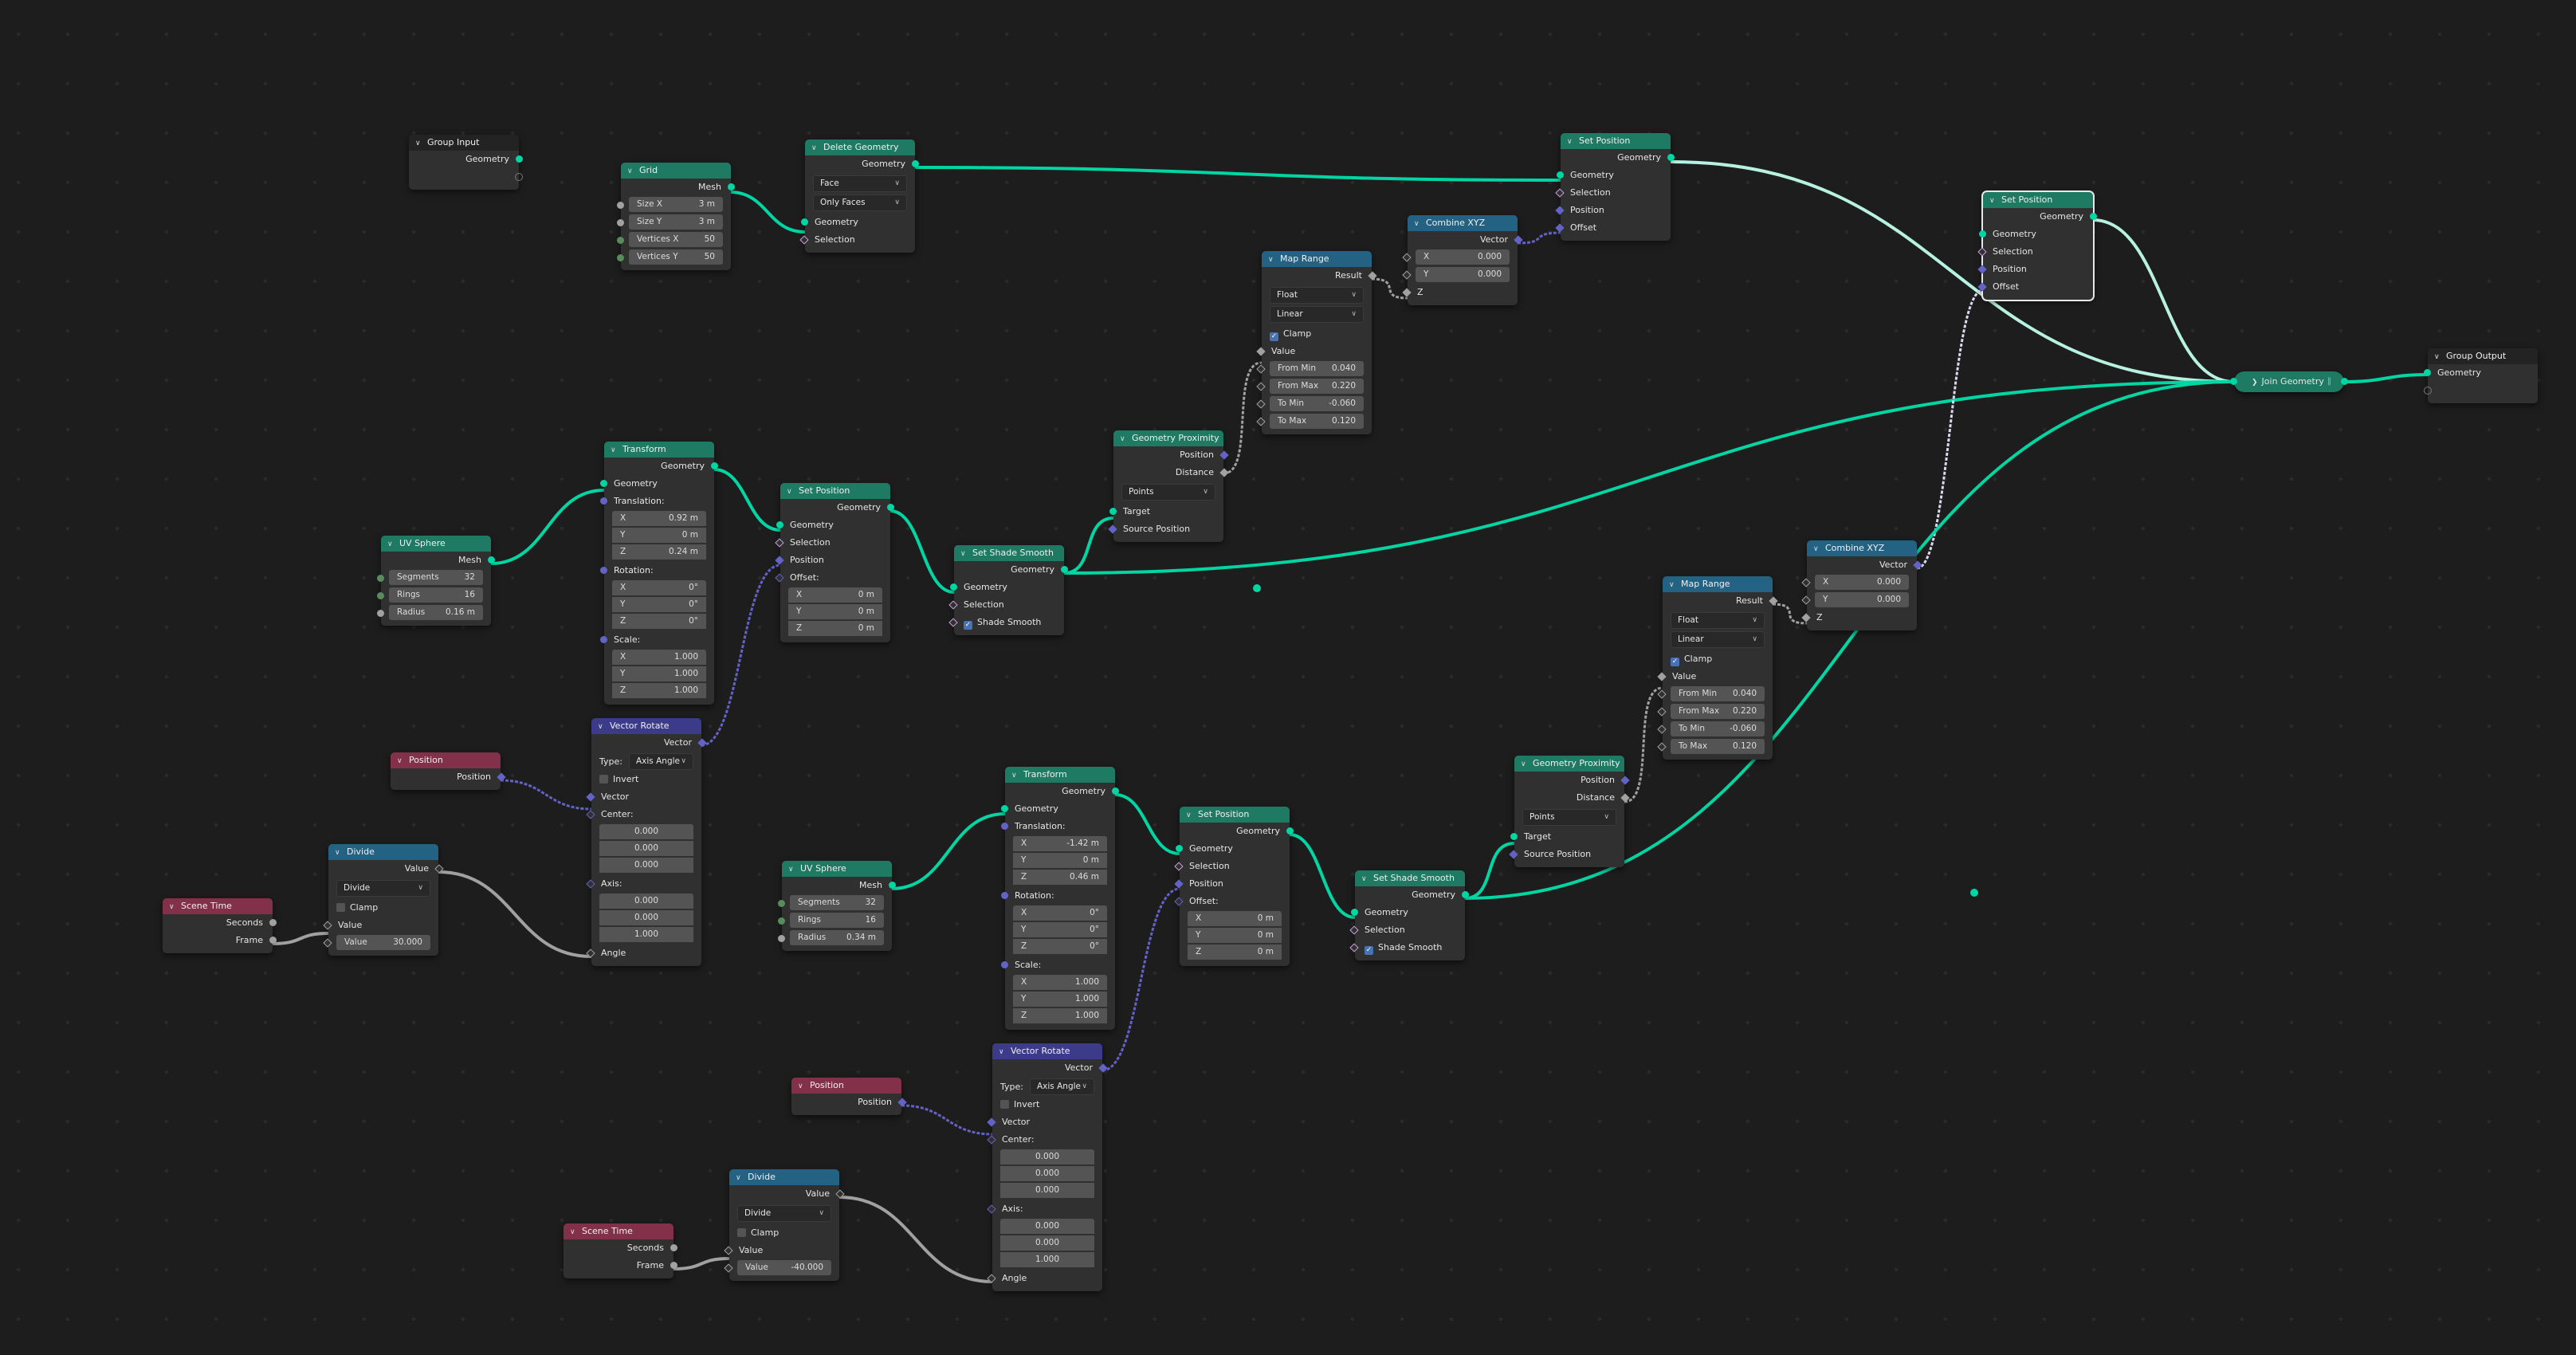 The height and width of the screenshot is (1355, 2576). I want to click on node-group-input: ∨ Group Input Geometry, so click(466, 163).